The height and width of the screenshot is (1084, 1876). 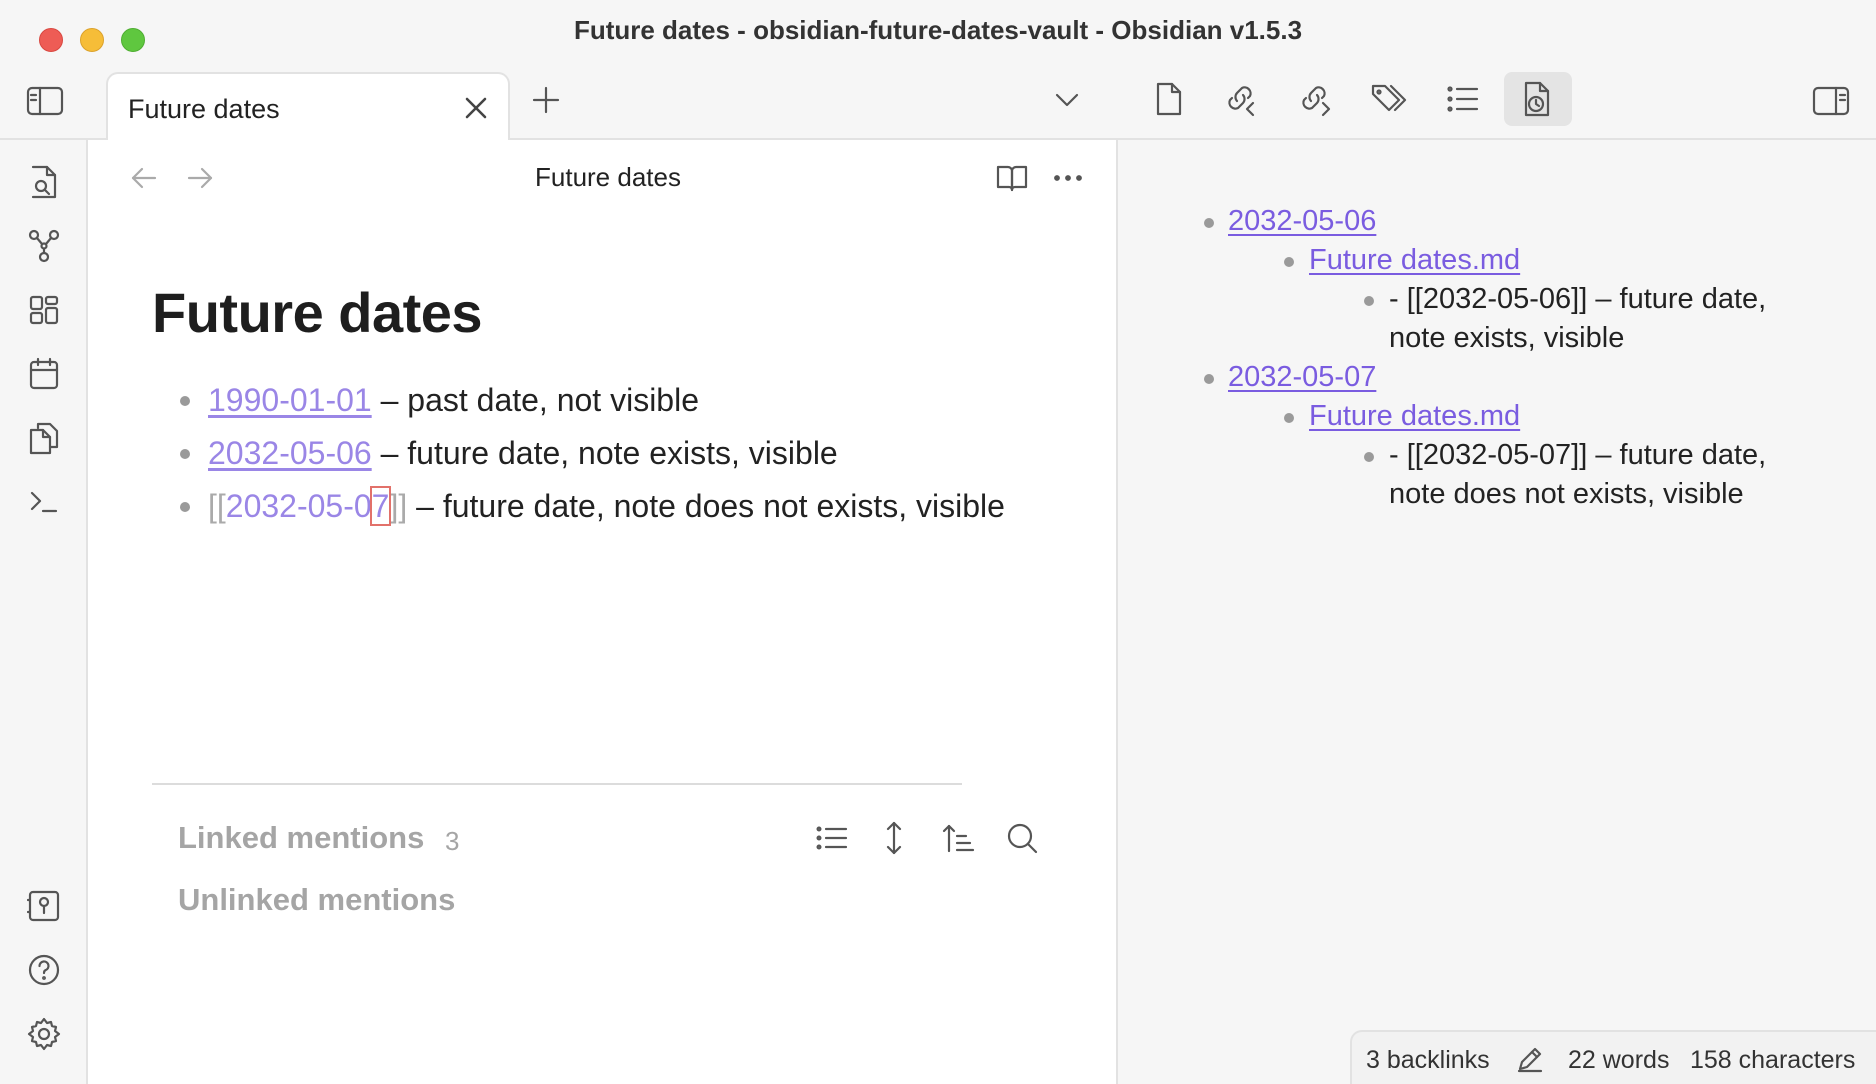 What do you see at coordinates (44, 906) in the screenshot?
I see `vault-icon` at bounding box center [44, 906].